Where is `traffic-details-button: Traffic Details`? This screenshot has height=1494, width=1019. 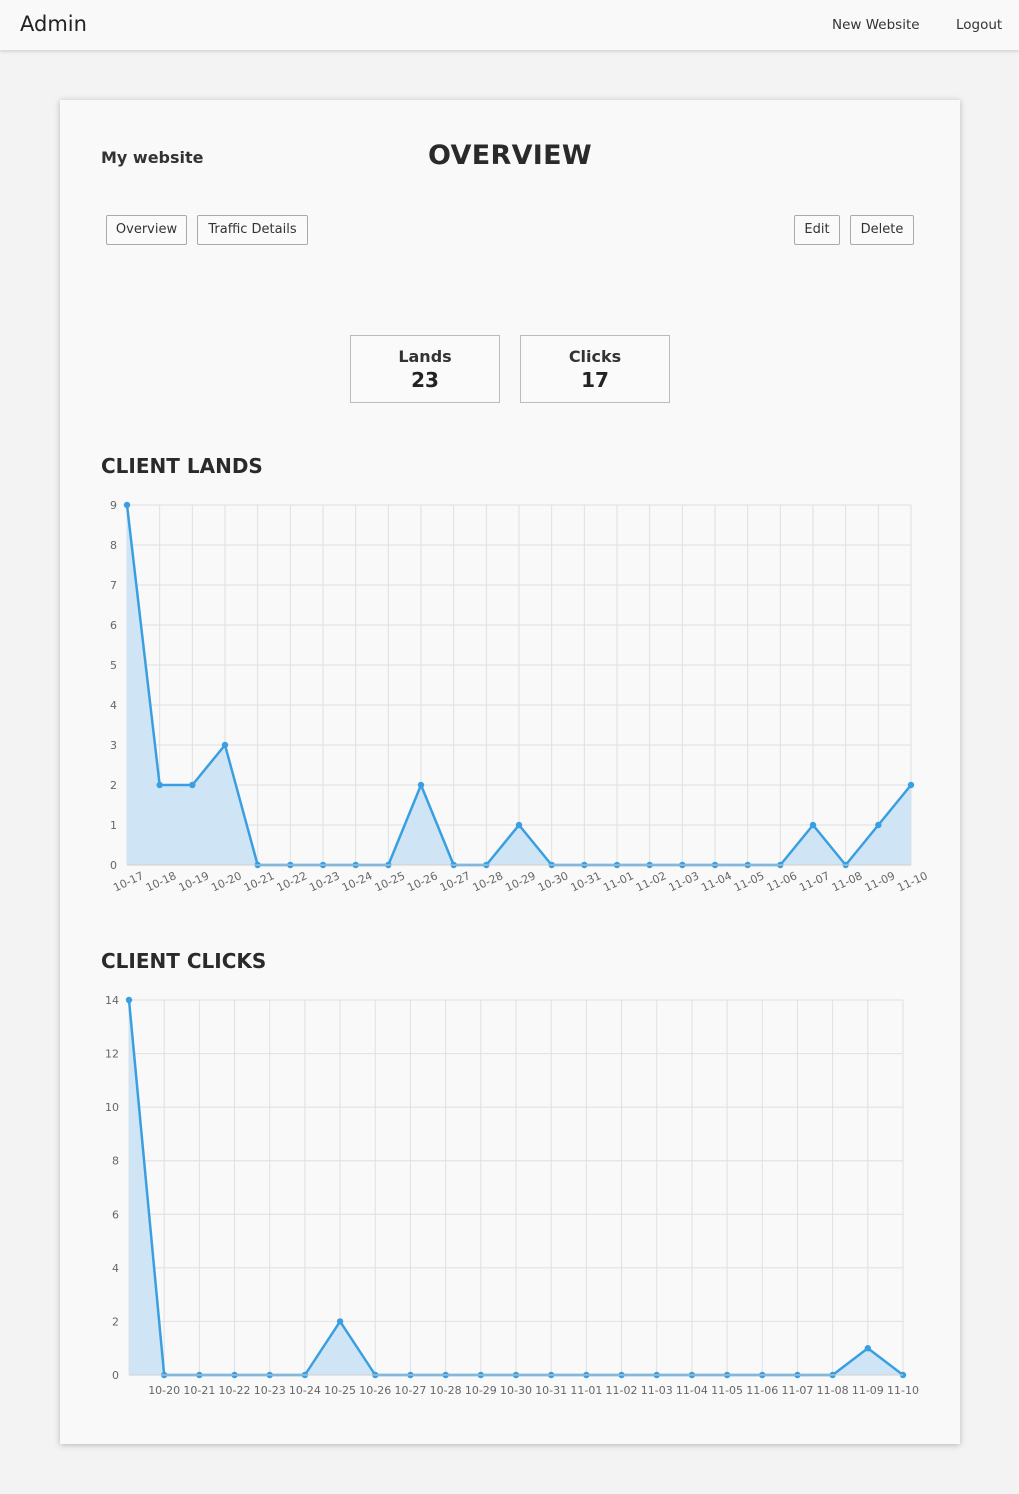 traffic-details-button: Traffic Details is located at coordinates (252, 230).